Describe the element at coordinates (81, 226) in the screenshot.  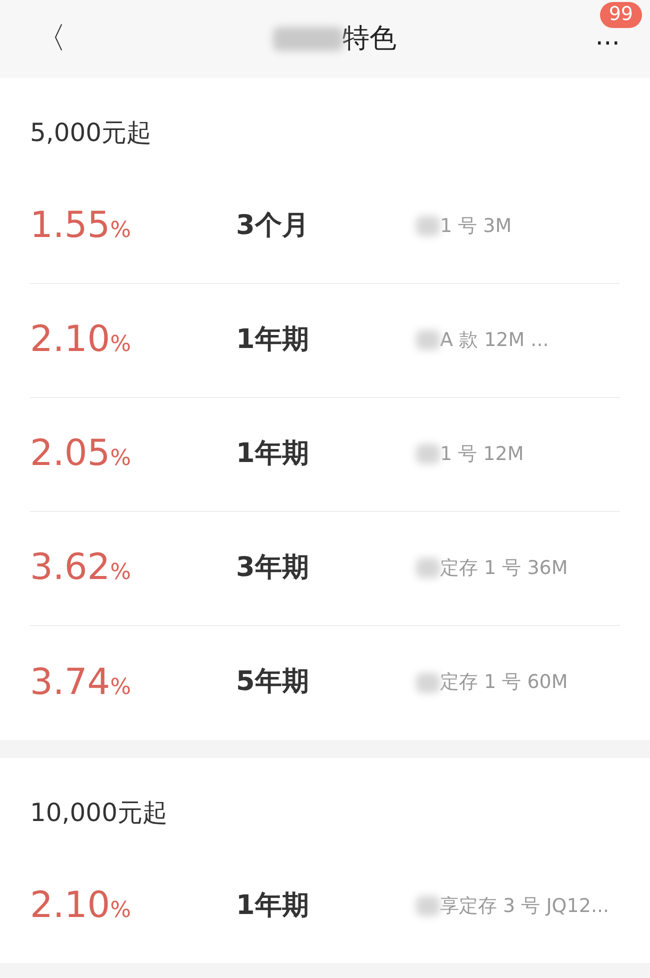
I see `interest-rate: 1.55%` at that location.